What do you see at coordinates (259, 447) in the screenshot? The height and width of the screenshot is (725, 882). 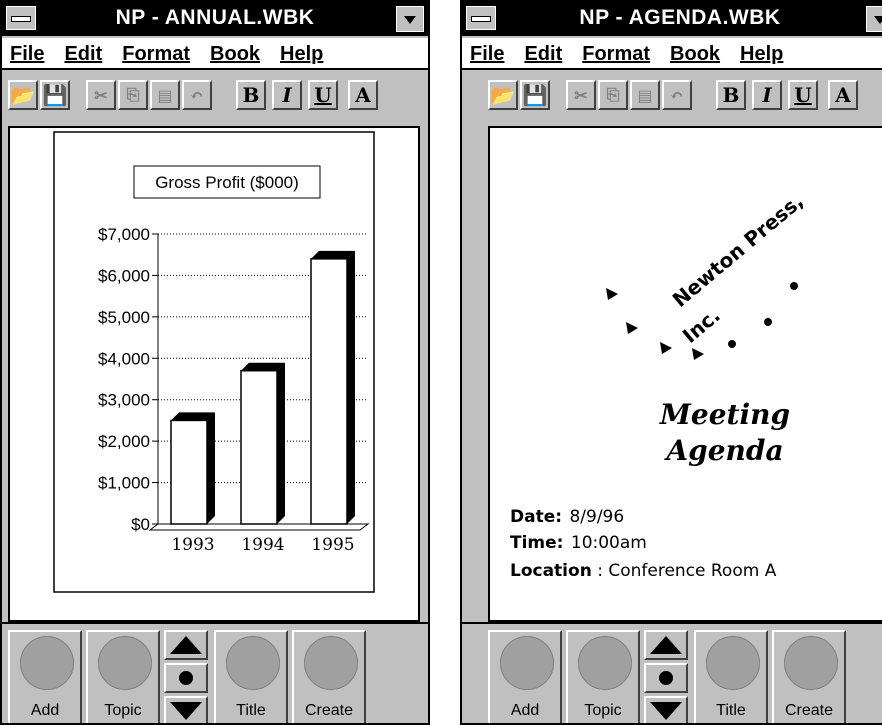 I see `bar-1994` at bounding box center [259, 447].